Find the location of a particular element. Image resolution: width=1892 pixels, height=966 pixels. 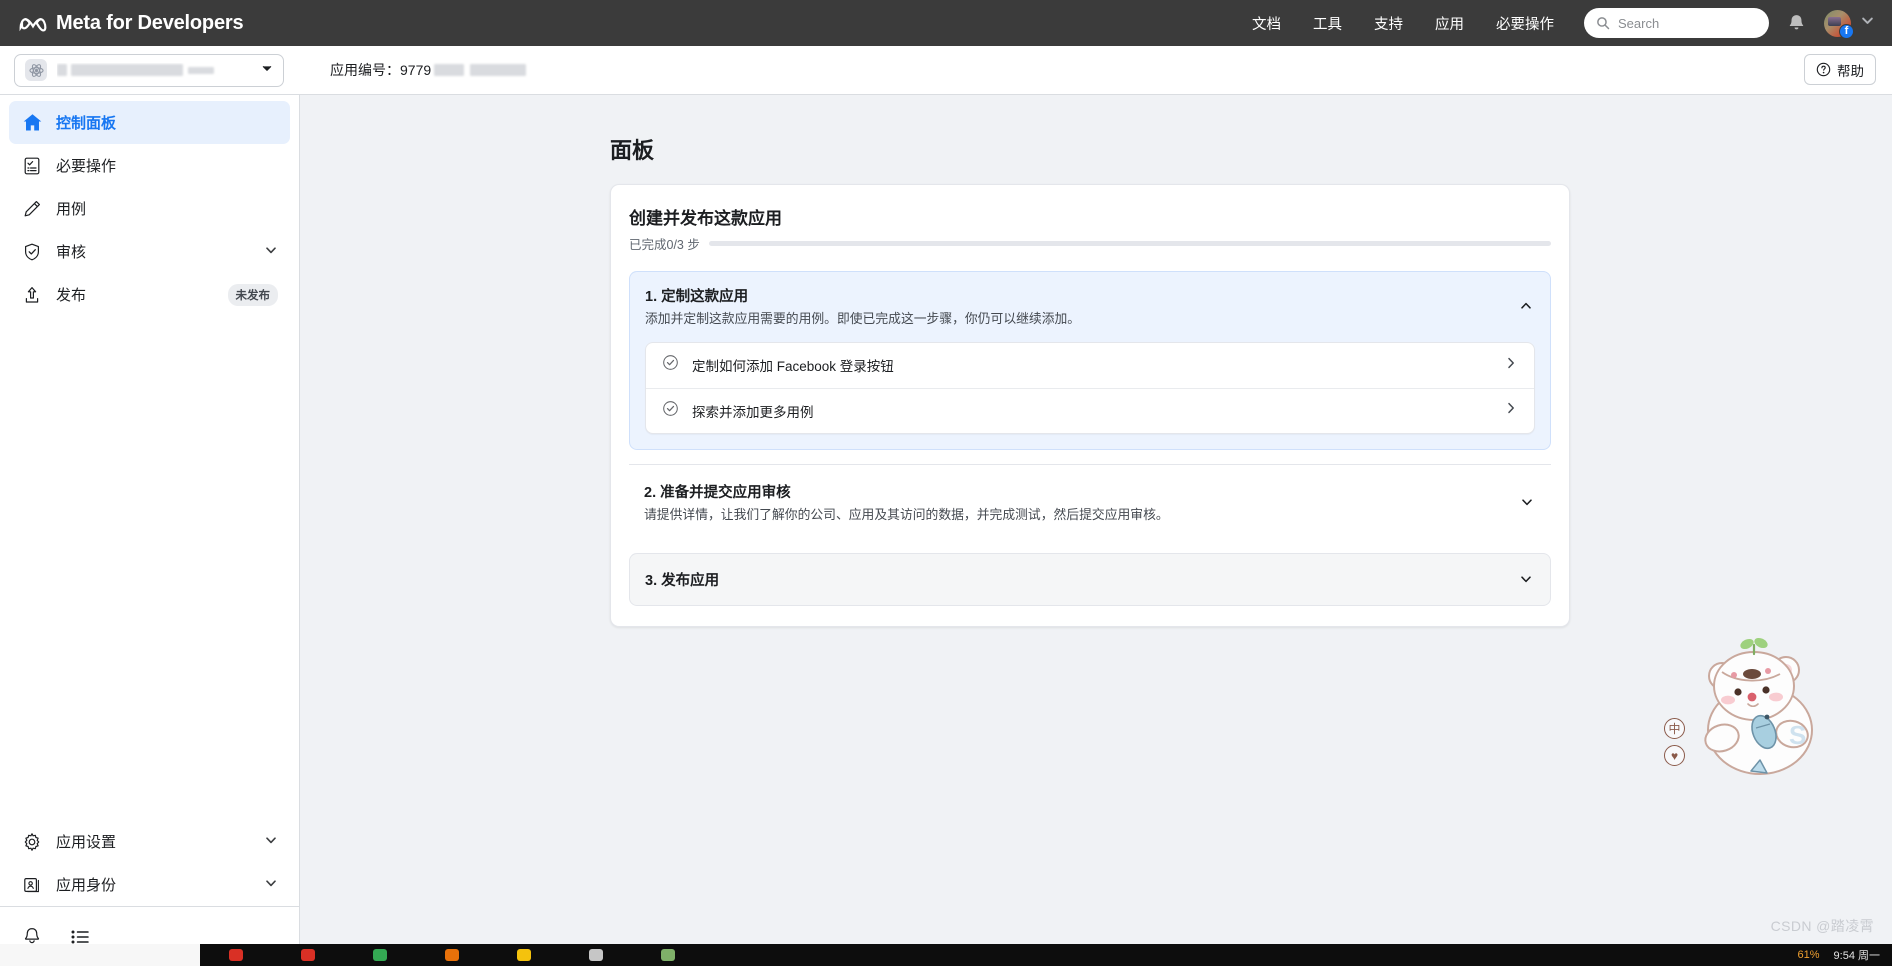

sidebar-item-review: 审核 is located at coordinates (149, 251).